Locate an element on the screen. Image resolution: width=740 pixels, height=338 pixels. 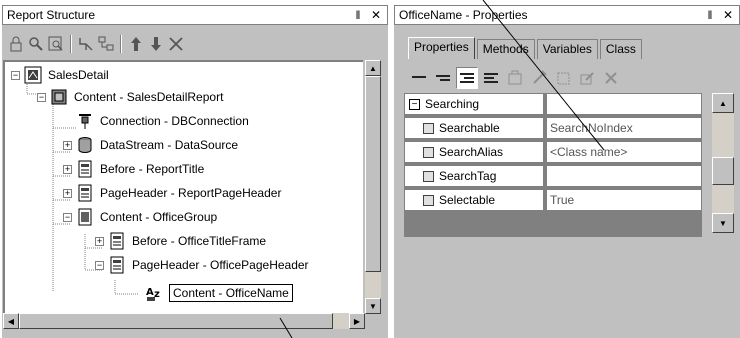
collapse-all-icon is located at coordinates (419, 78).